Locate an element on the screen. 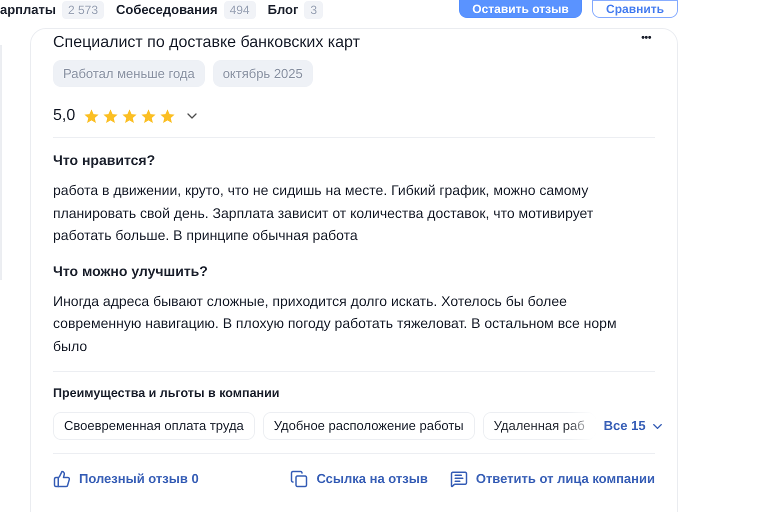 The image size is (765, 512). nav-tab: Блог is located at coordinates (283, 10).